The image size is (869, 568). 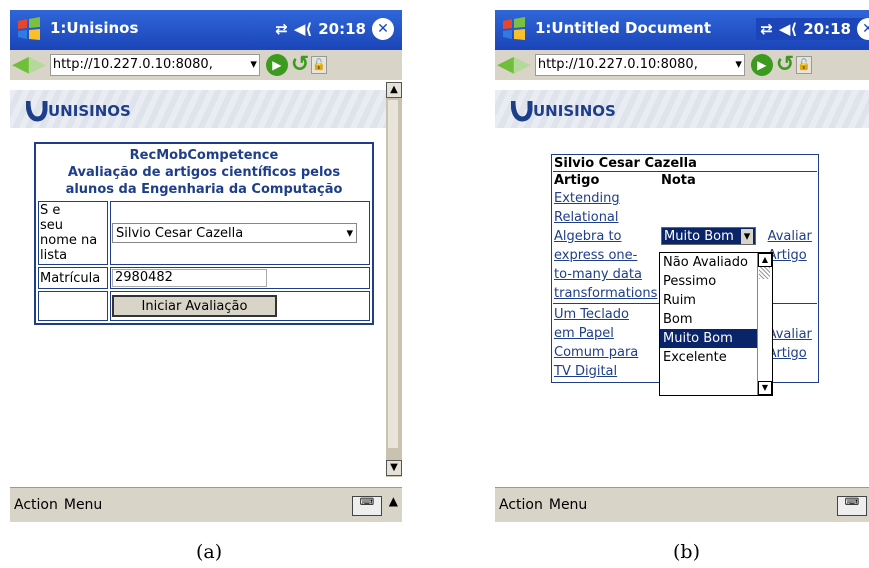 What do you see at coordinates (606, 198) in the screenshot?
I see `article-link-line: Extending` at bounding box center [606, 198].